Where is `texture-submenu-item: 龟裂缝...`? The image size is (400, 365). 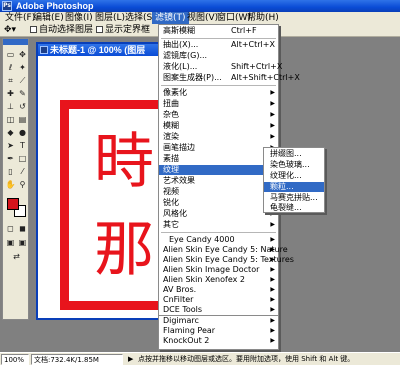 texture-submenu-item: 龟裂缝... is located at coordinates (294, 208).